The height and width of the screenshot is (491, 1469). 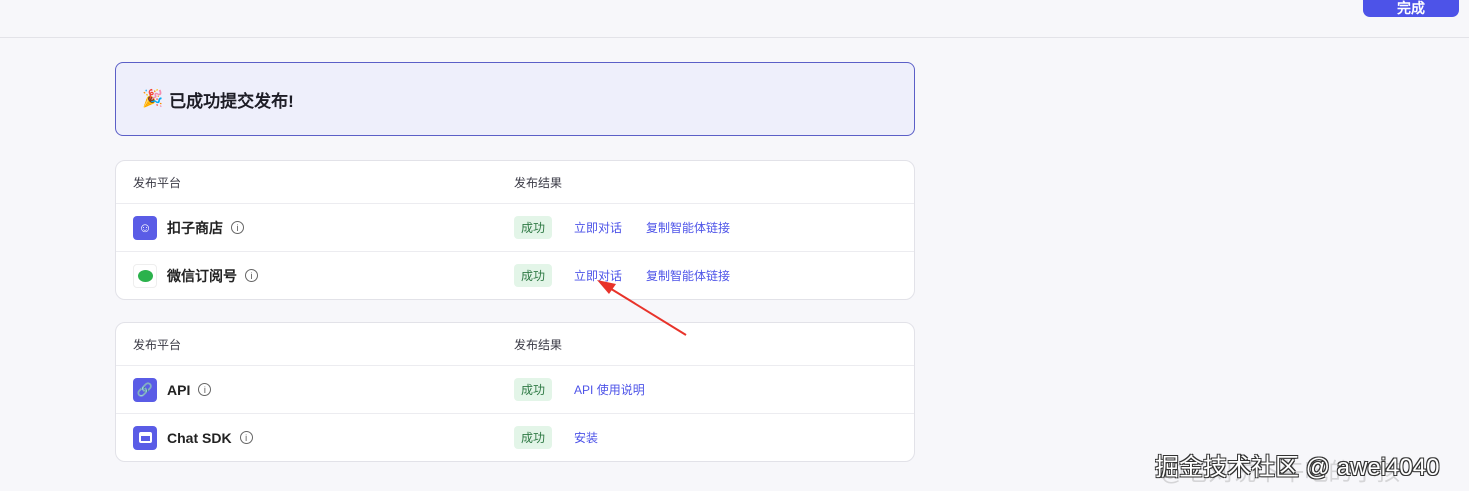 What do you see at coordinates (1297, 467) in the screenshot?
I see `watermark: 掘金技术社区 @ awei4040` at bounding box center [1297, 467].